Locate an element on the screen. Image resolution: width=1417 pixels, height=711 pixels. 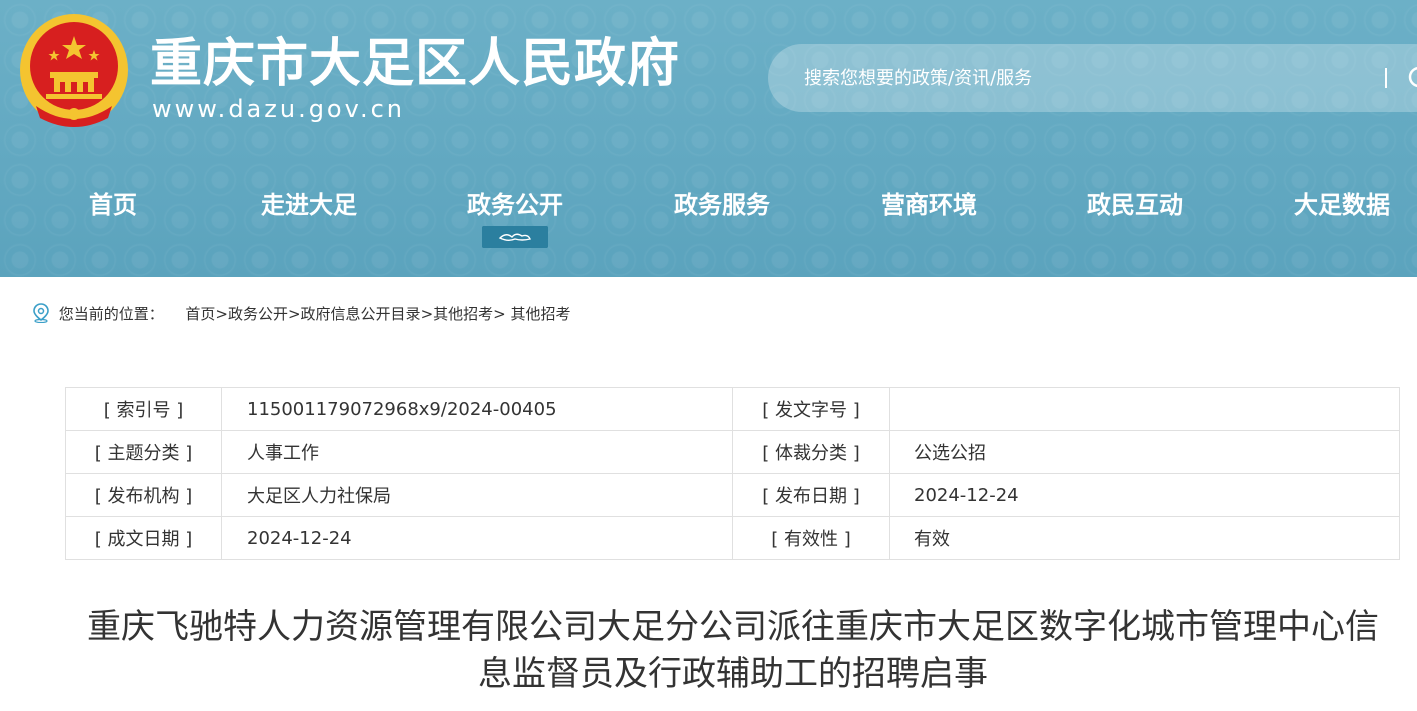
nav-item-about-dazu: 走进大足 is located at coordinates (309, 205).